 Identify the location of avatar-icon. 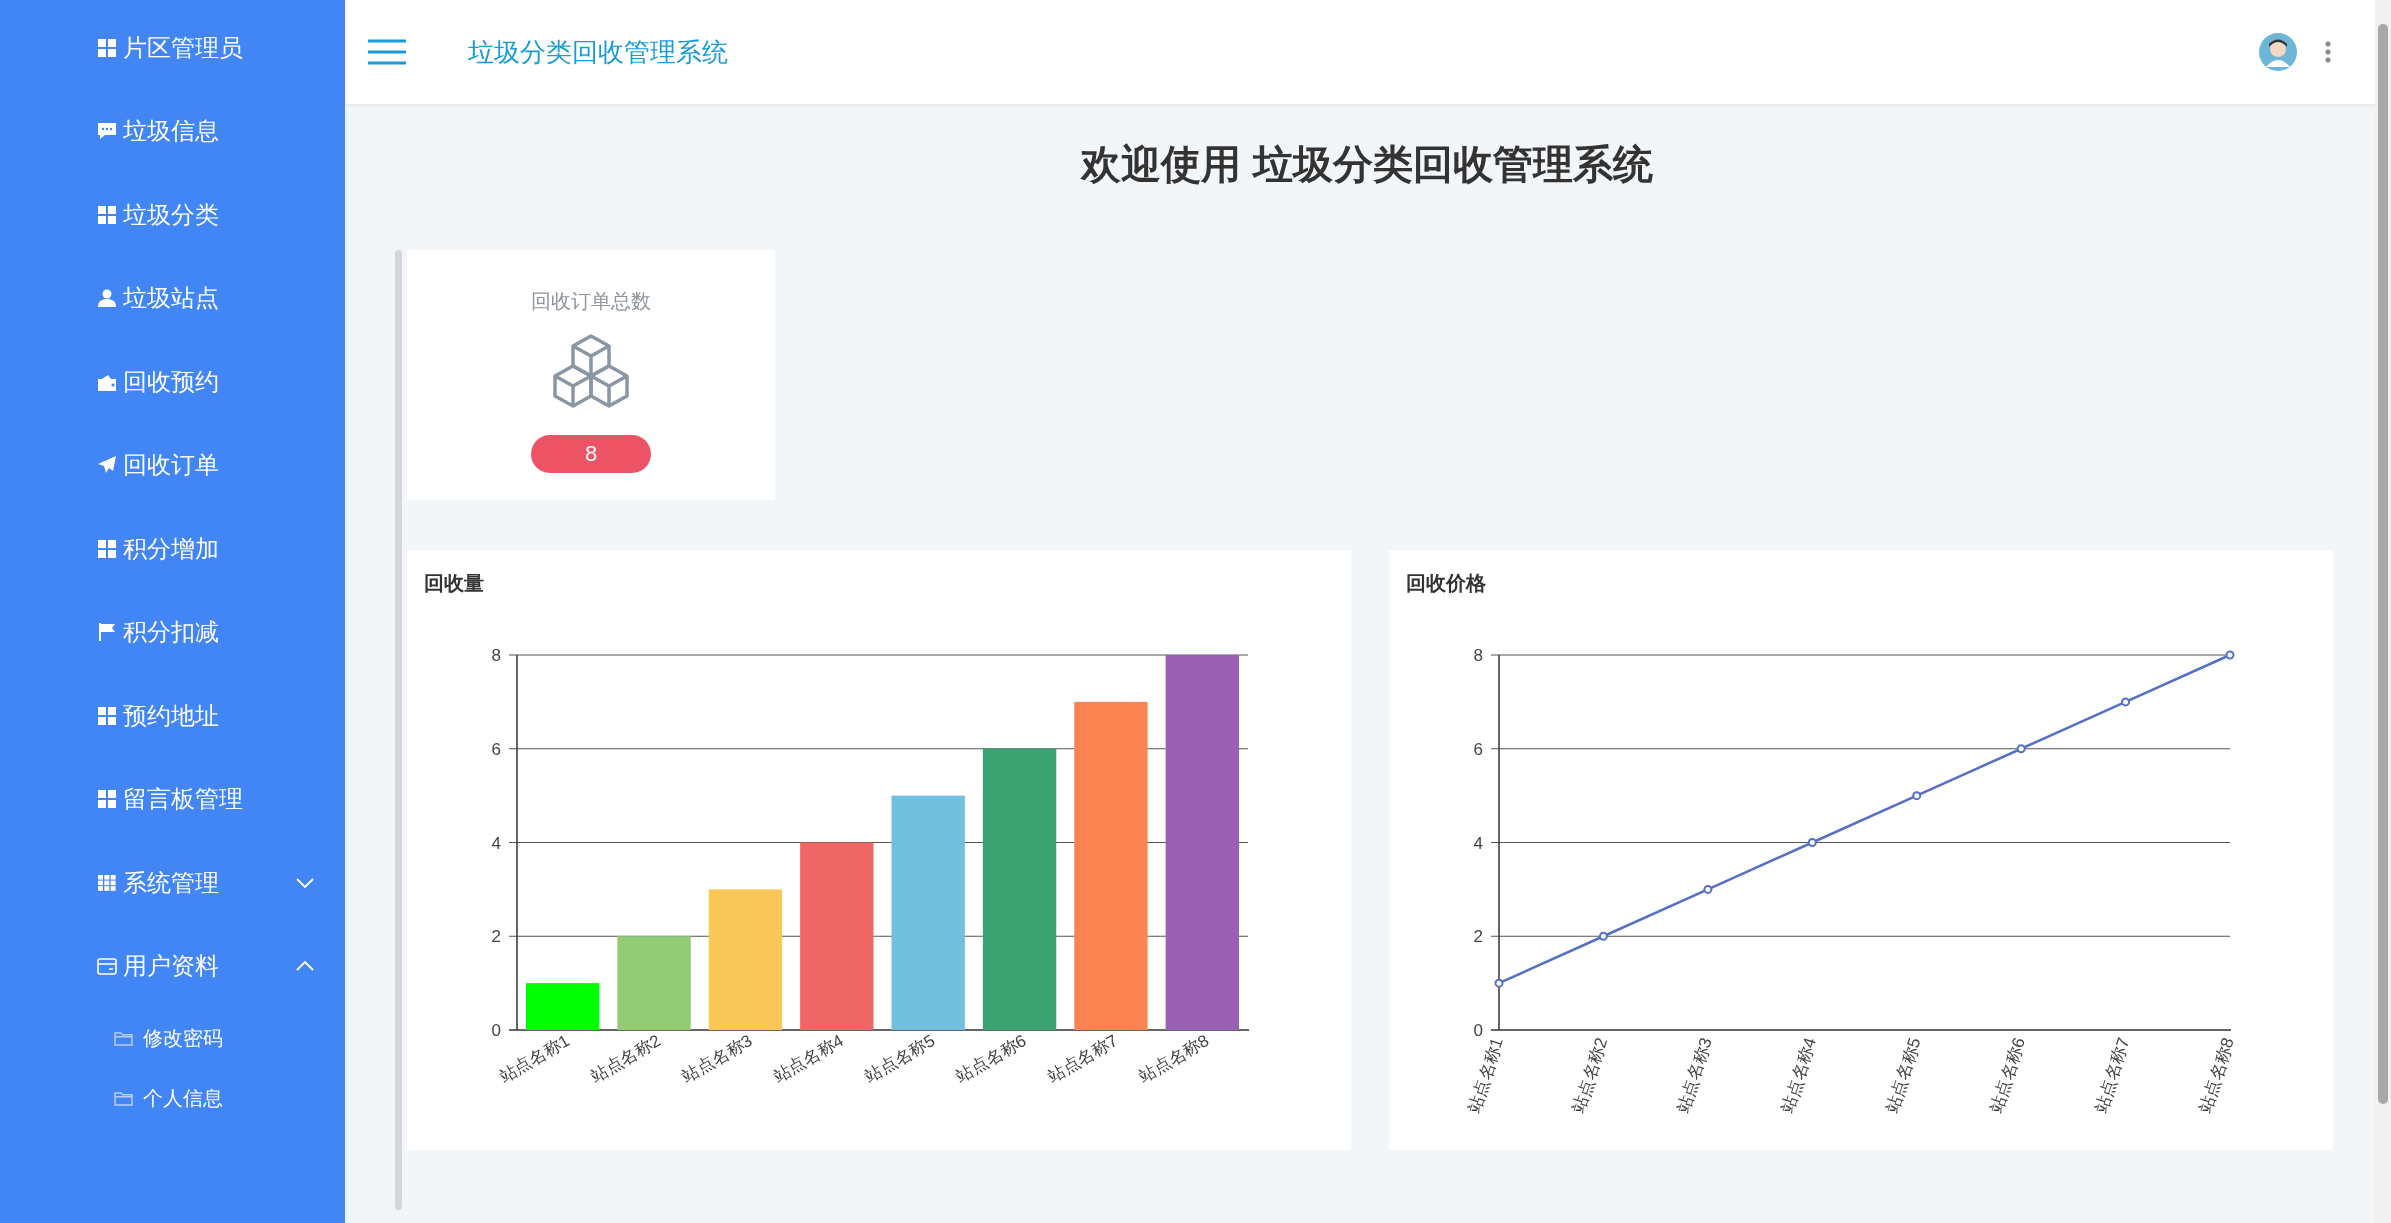
(2278, 52).